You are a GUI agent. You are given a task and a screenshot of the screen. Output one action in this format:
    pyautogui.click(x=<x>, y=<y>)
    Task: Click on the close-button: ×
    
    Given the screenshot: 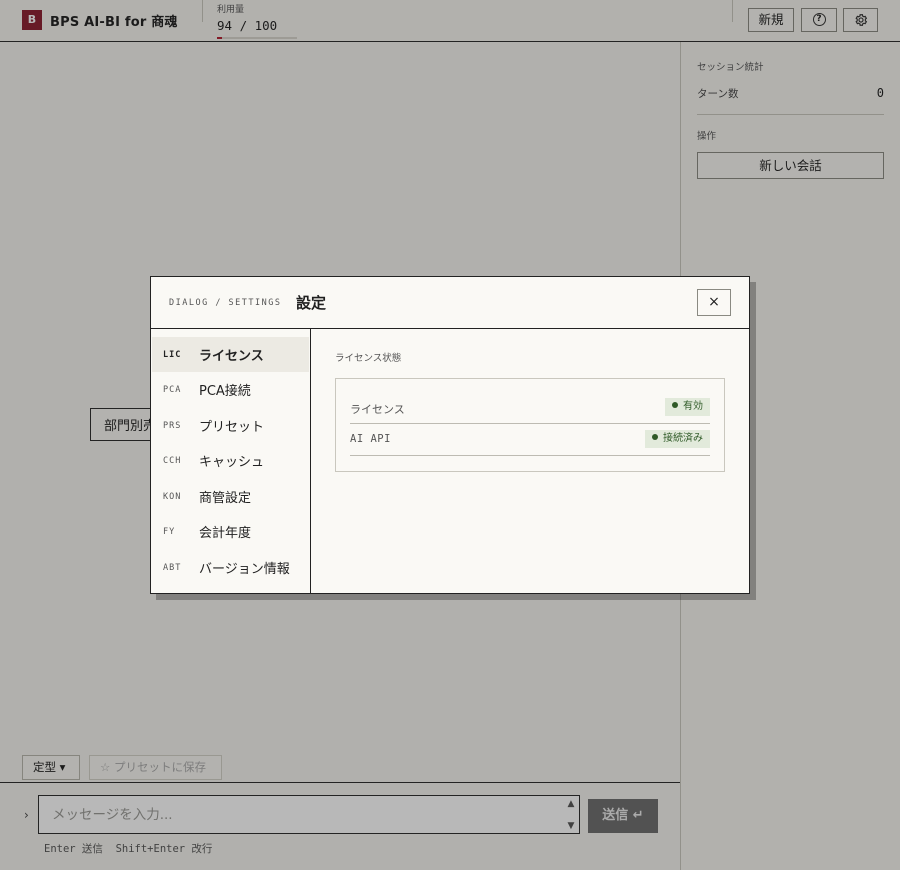 What is the action you would take?
    pyautogui.click(x=714, y=302)
    